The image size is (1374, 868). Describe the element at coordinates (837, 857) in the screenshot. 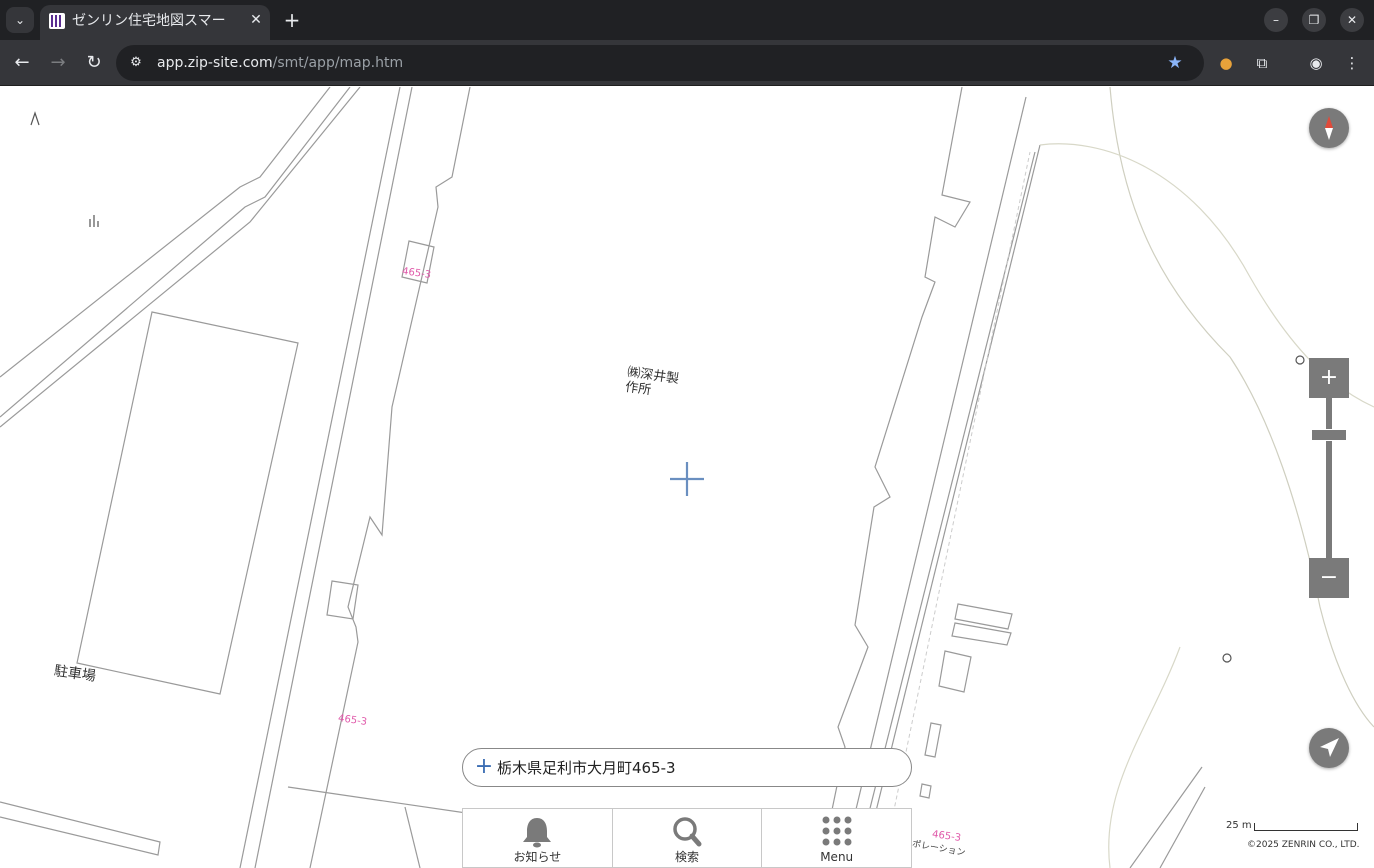

I see `nav-menu-label: Menu` at that location.